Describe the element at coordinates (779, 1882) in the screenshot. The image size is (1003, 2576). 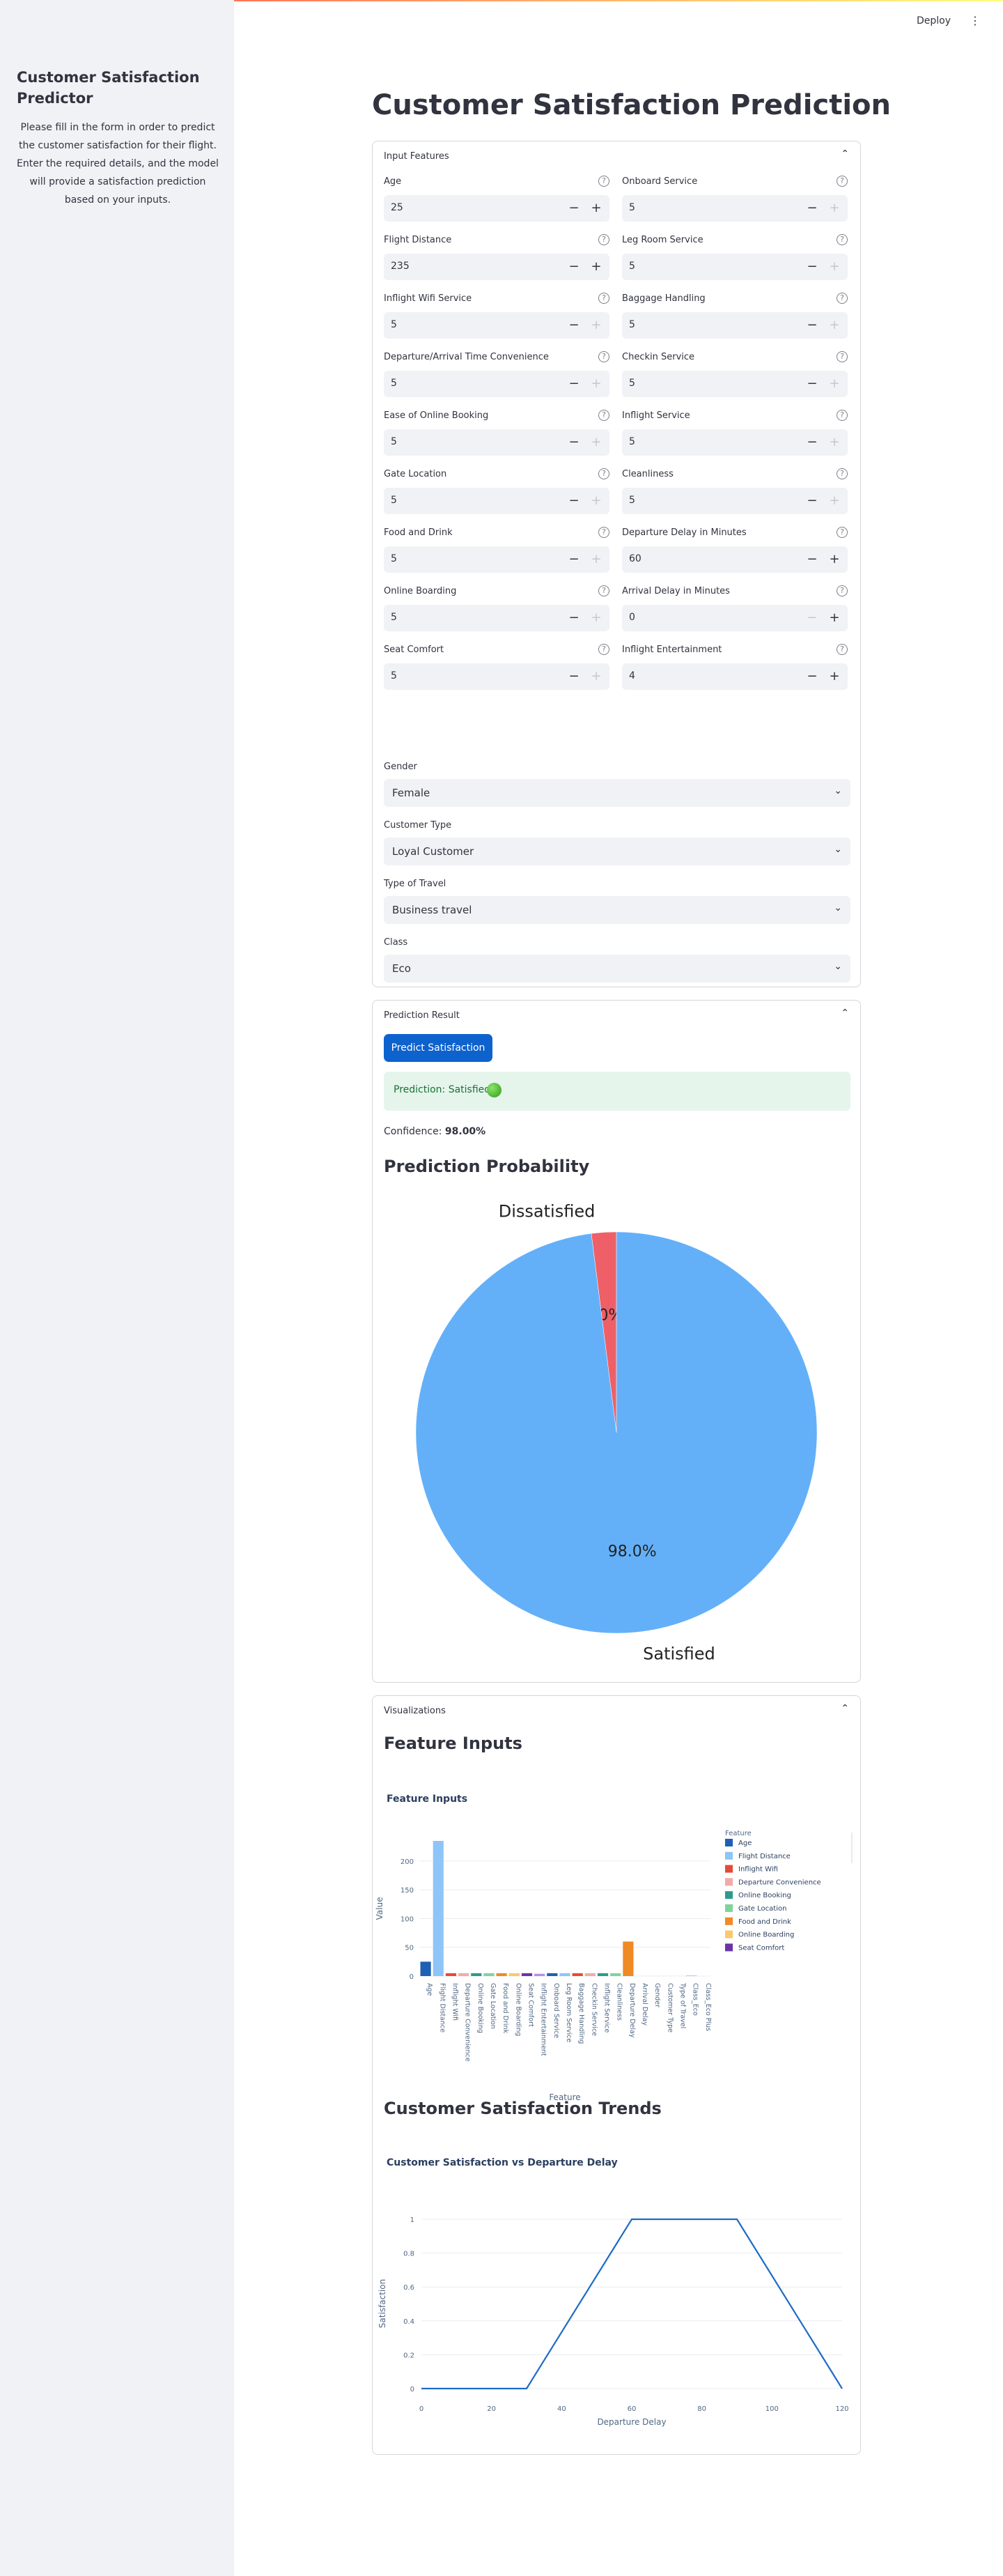
I see `legend-label-departure-convenience: Departure Convenience` at that location.